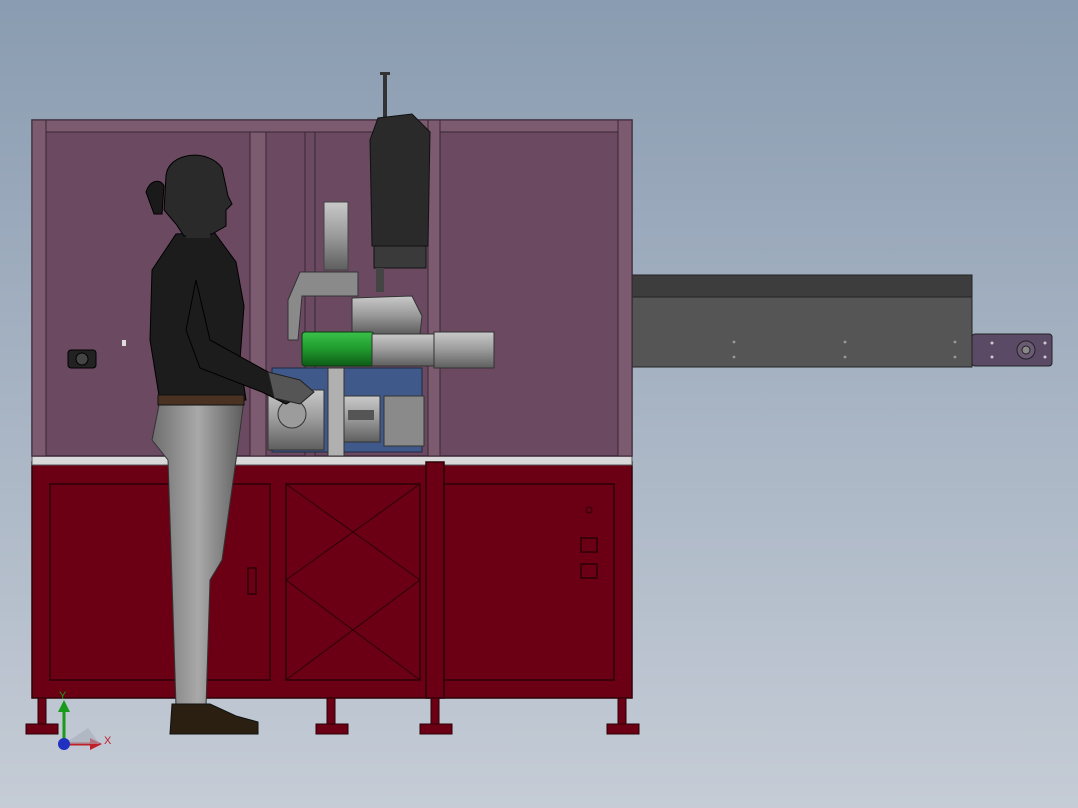 The image size is (1078, 808). I want to click on robot-arm, so click(400, 257).